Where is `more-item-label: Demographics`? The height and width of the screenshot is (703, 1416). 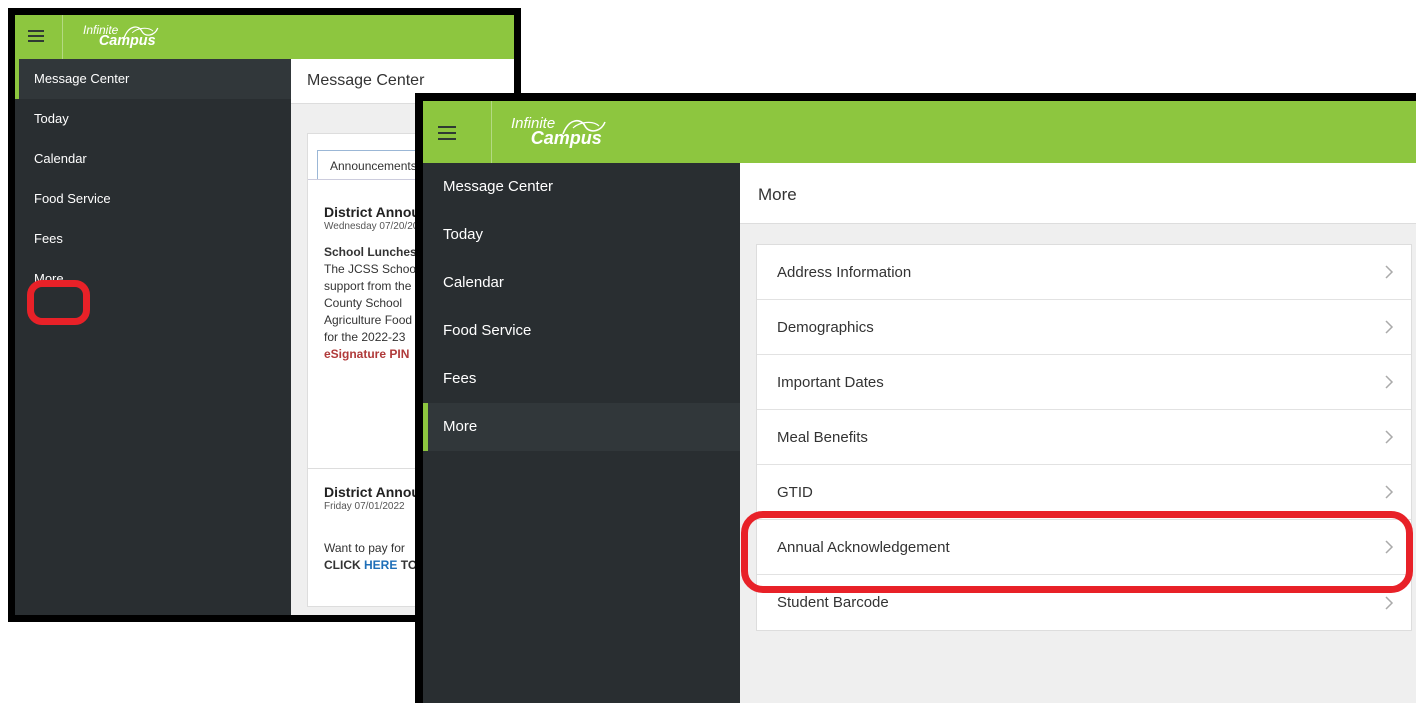 more-item-label: Demographics is located at coordinates (825, 327).